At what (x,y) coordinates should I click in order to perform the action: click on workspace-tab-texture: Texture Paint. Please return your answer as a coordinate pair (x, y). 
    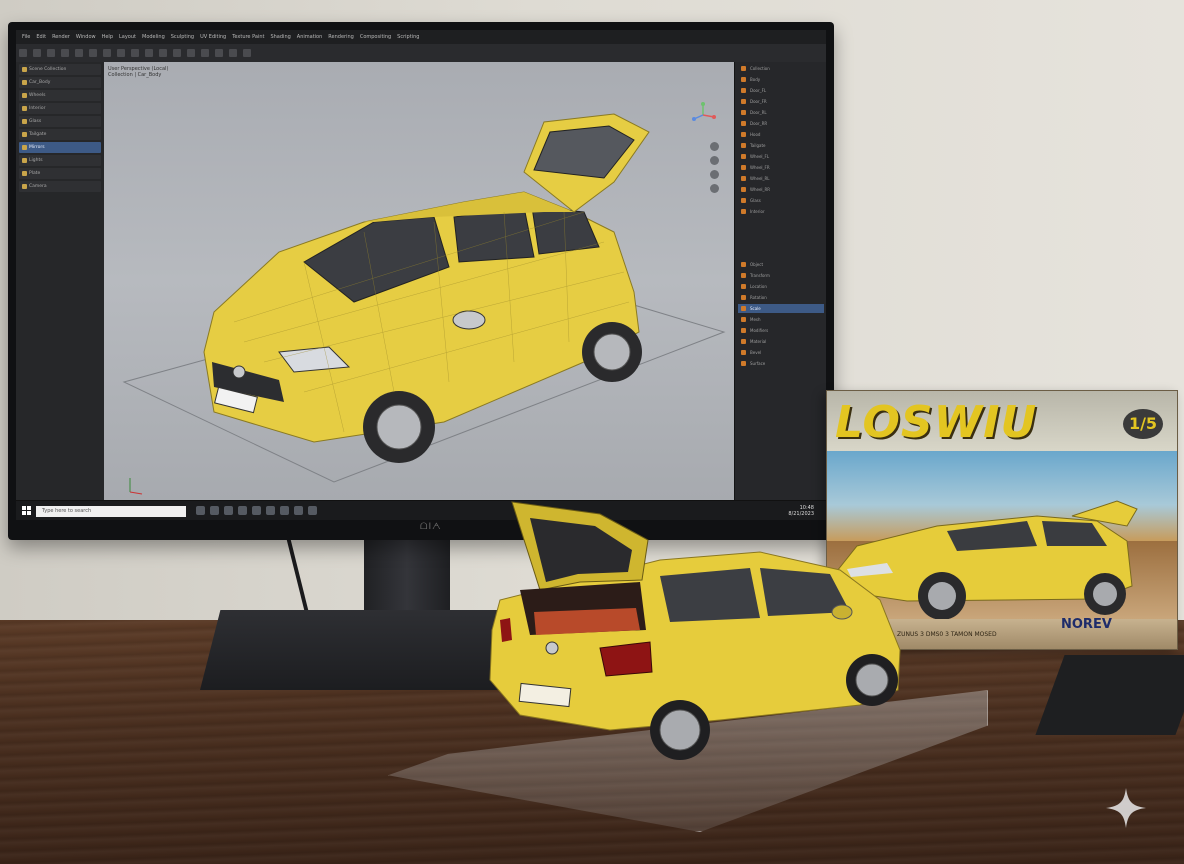
    Looking at the image, I should click on (248, 37).